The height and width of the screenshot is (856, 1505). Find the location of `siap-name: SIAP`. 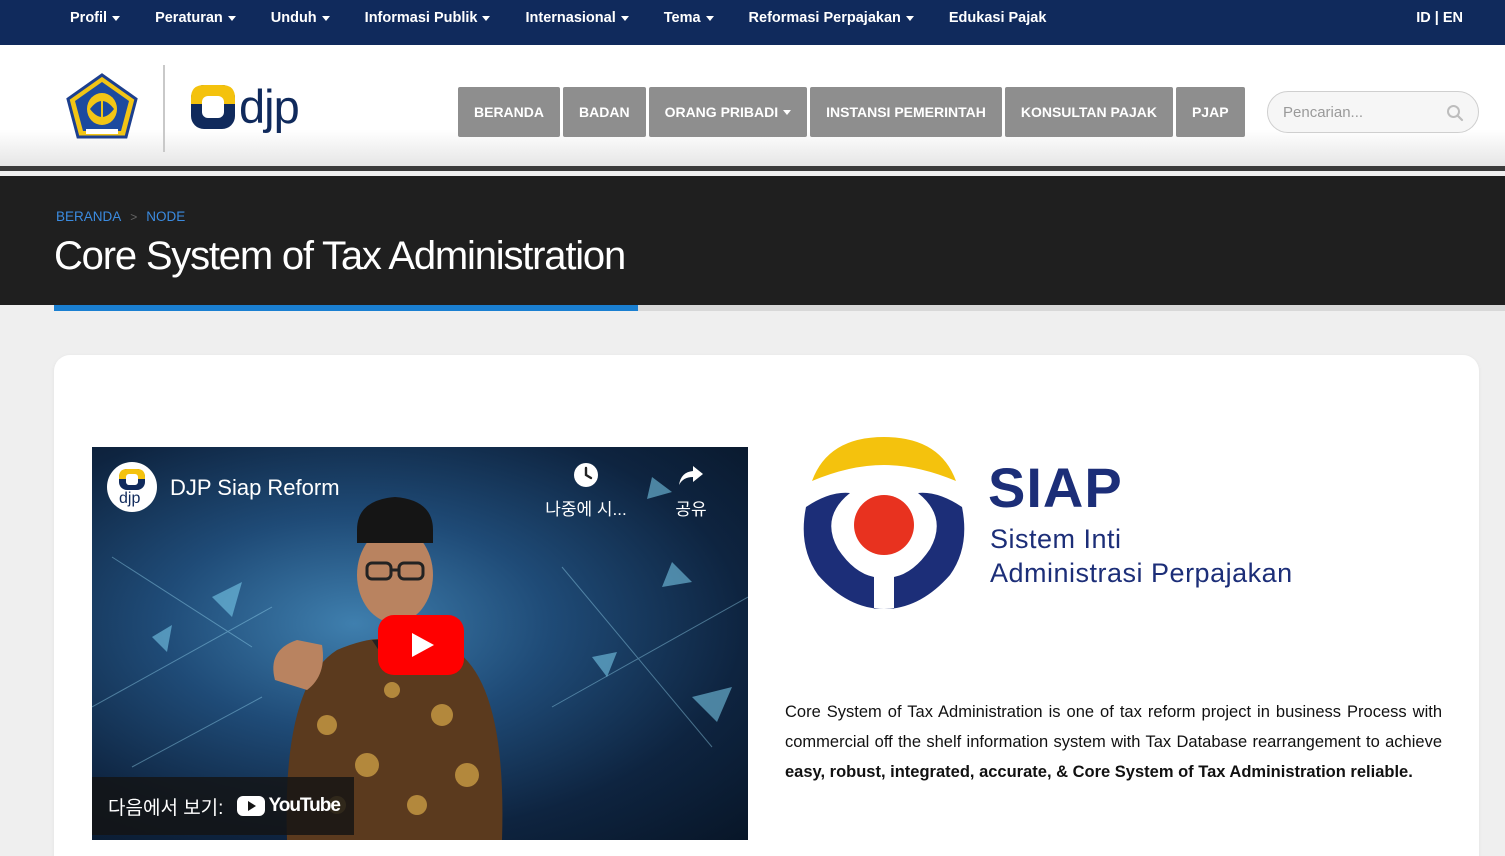

siap-name: SIAP is located at coordinates (1055, 487).